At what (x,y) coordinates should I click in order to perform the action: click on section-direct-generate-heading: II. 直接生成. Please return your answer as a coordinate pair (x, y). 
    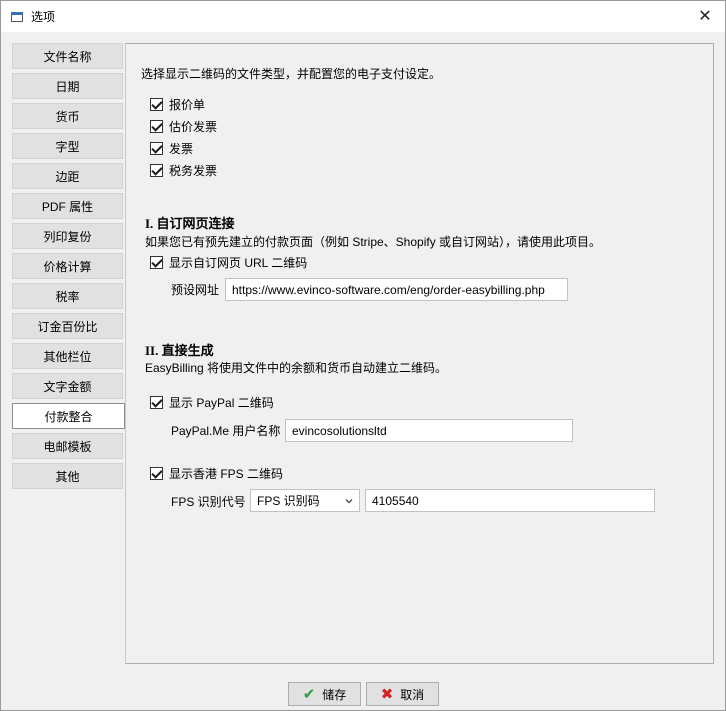
    Looking at the image, I should click on (179, 350).